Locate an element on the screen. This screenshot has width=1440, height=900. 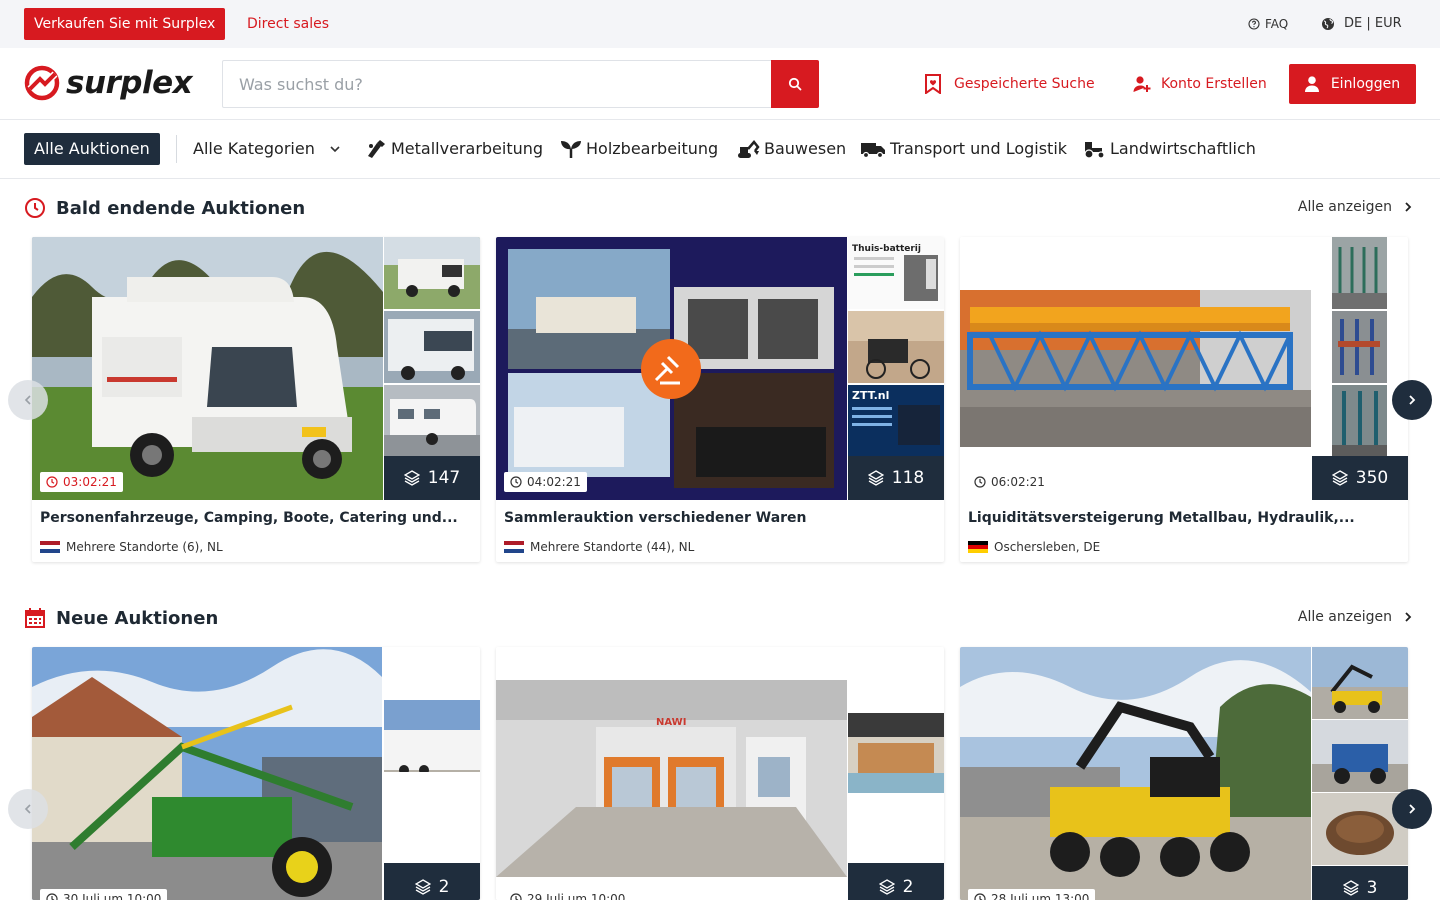
new-auctions-header: Neue Auktionen is located at coordinates (121, 618).